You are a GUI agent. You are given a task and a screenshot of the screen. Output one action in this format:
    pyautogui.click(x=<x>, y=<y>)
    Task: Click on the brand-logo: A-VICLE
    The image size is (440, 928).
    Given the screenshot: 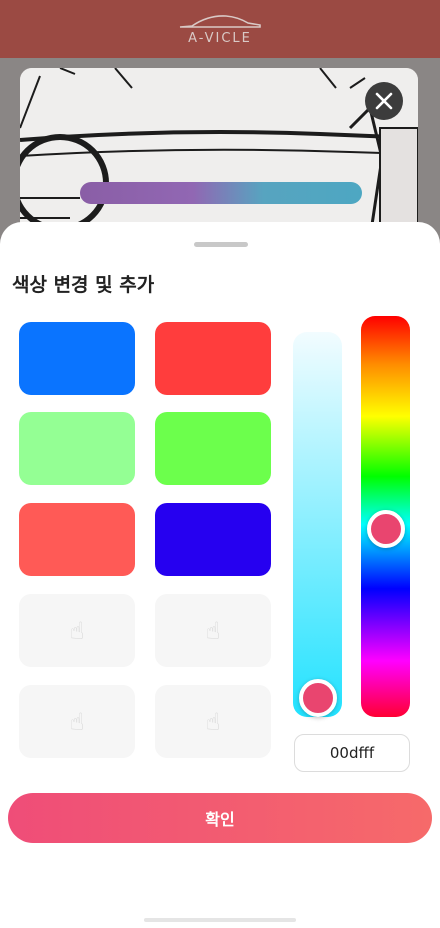 What is the action you would take?
    pyautogui.click(x=220, y=29)
    